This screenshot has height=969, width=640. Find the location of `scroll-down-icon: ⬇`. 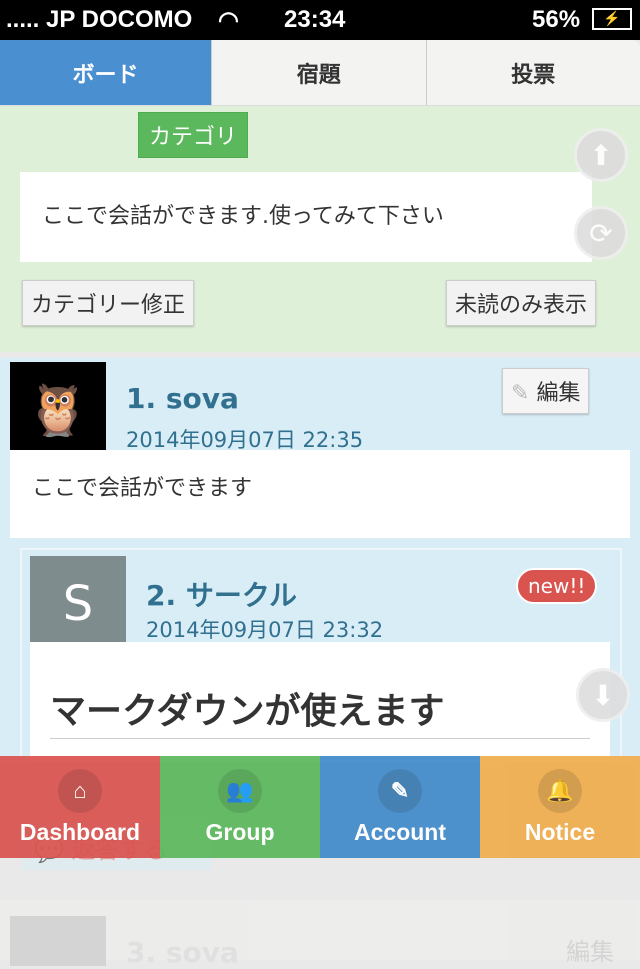

scroll-down-icon: ⬇ is located at coordinates (603, 695).